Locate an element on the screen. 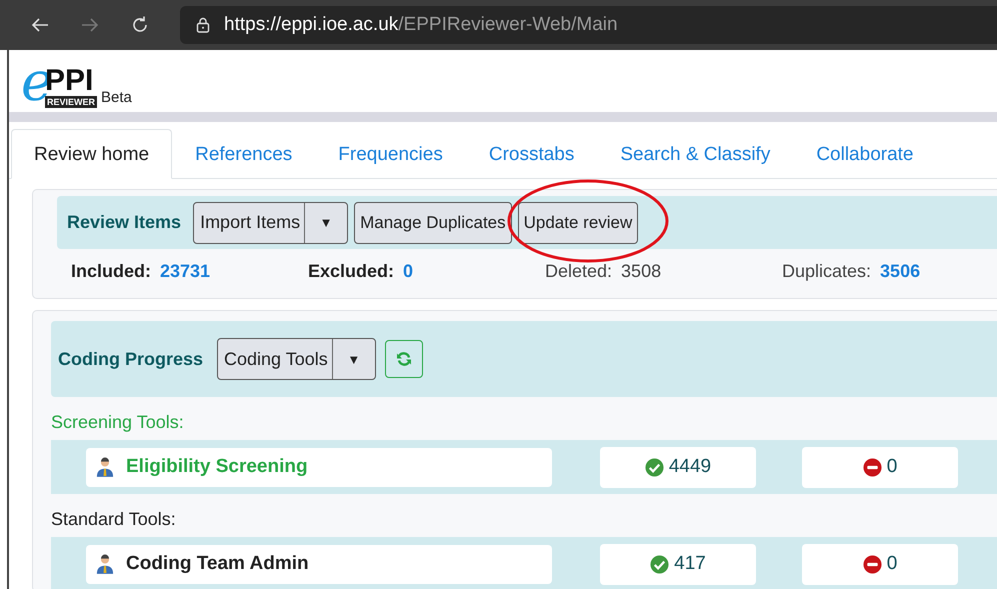 The width and height of the screenshot is (997, 589). address-bar: https://eppi.ioe.ac.uk/EPPIReviewer-Web/Main is located at coordinates (588, 25).